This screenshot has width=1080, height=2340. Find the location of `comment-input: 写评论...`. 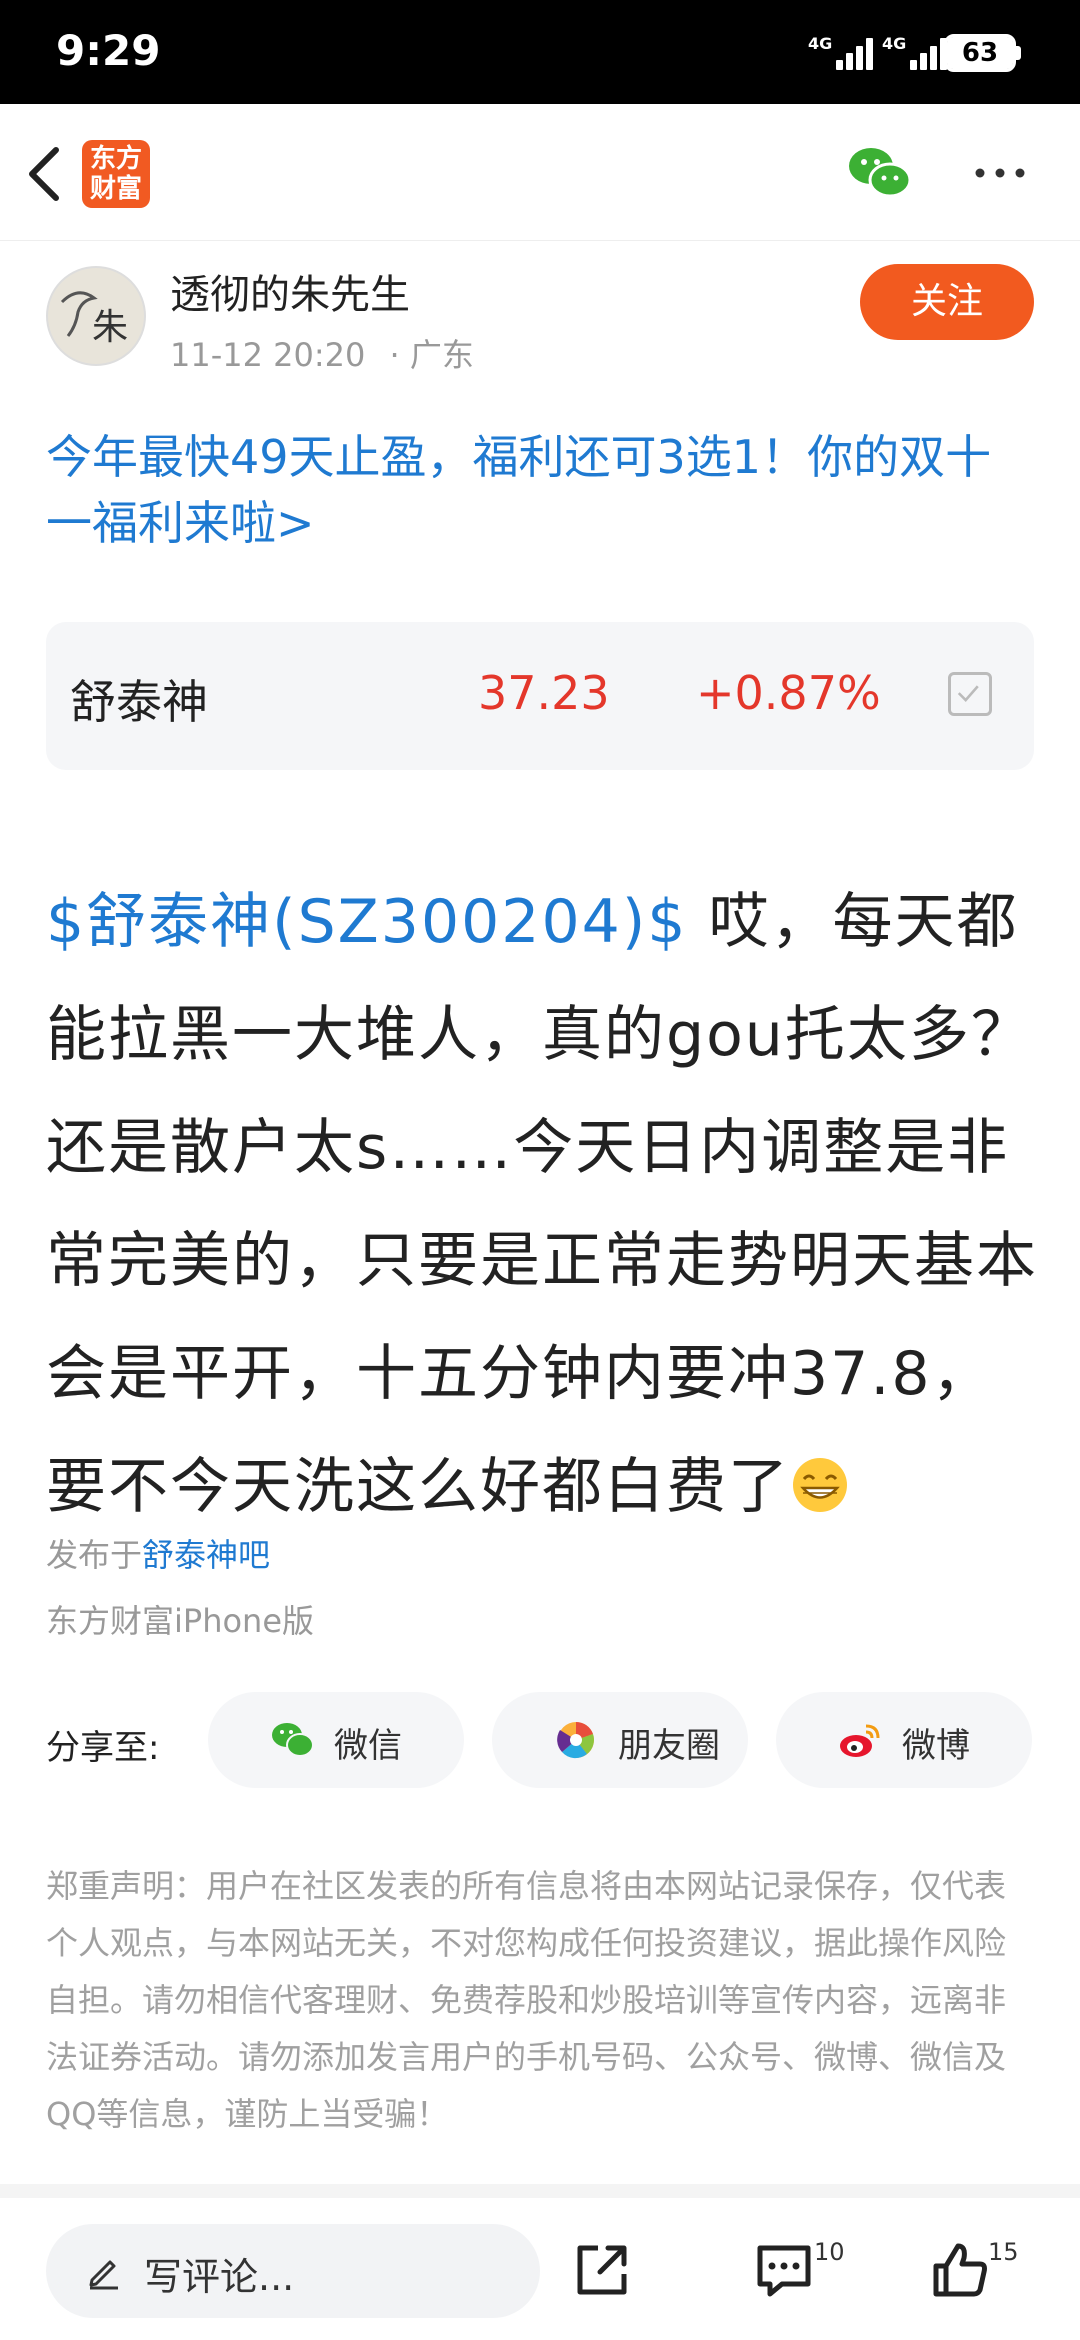

comment-input: 写评论... is located at coordinates (293, 2271).